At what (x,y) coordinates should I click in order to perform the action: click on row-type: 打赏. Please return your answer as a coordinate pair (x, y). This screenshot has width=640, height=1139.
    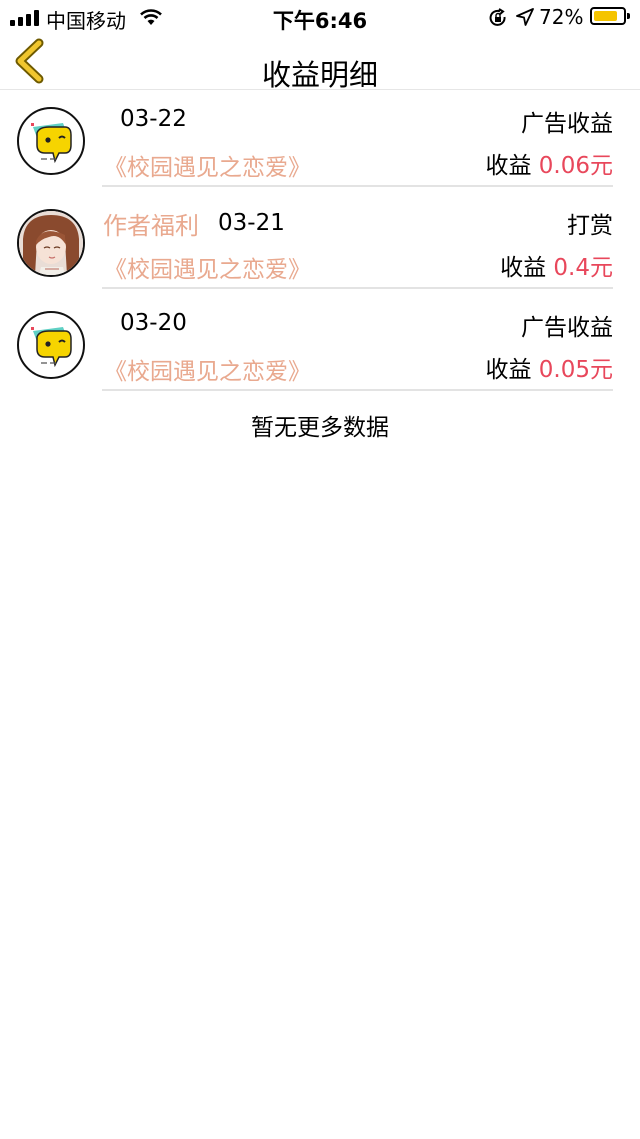
    Looking at the image, I should click on (590, 226).